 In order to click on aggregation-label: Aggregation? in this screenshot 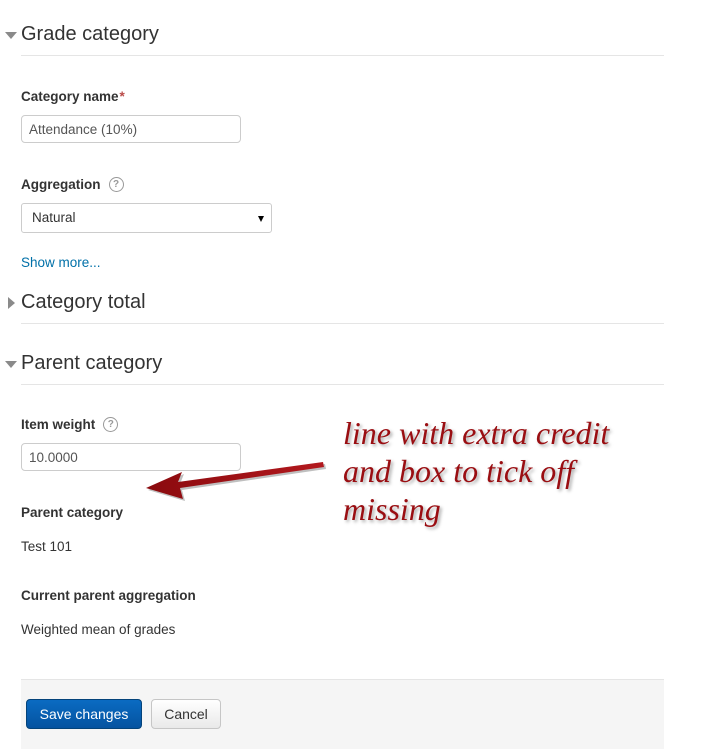, I will do `click(72, 184)`.